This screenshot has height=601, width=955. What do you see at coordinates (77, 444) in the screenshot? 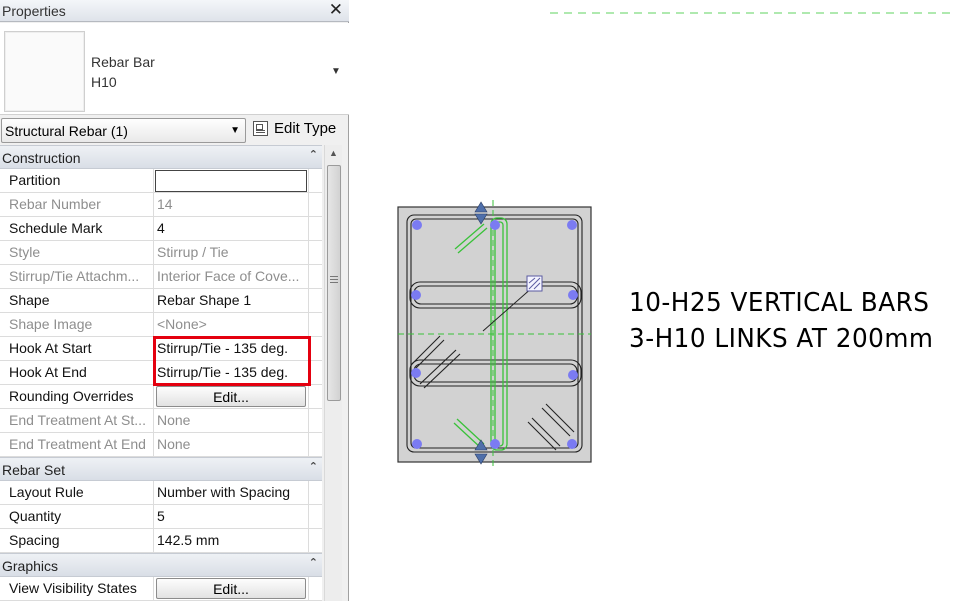
I see `property-name: End Treatment At End` at bounding box center [77, 444].